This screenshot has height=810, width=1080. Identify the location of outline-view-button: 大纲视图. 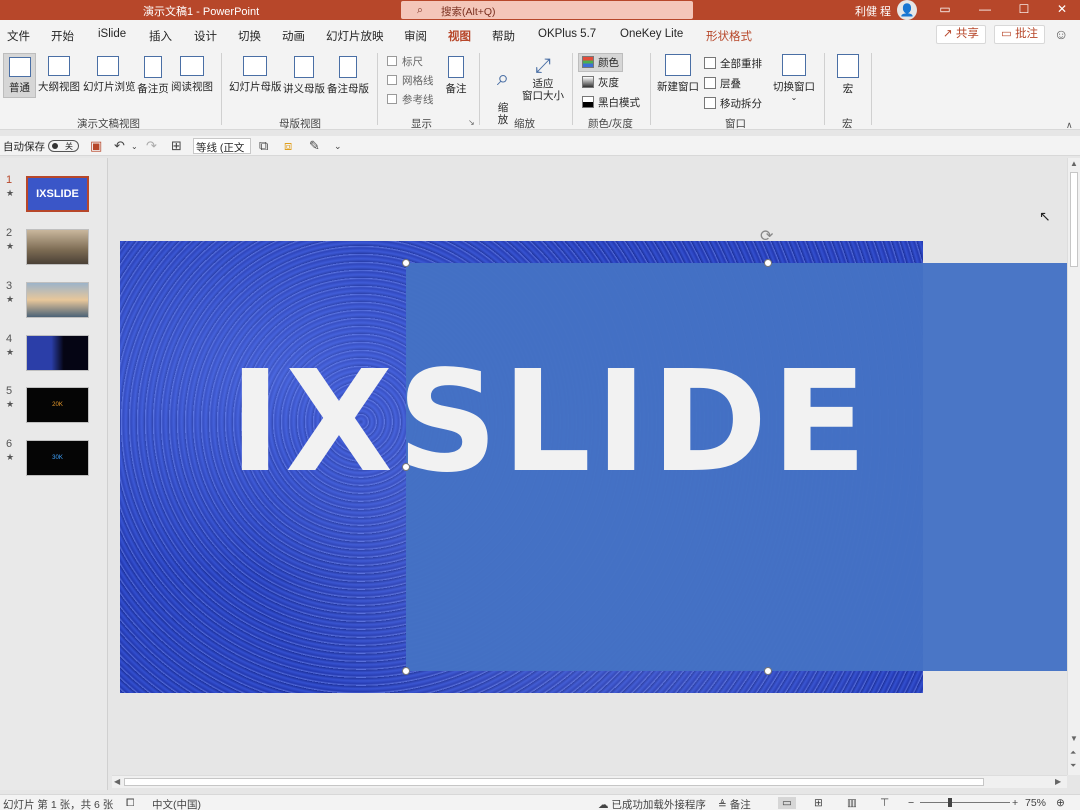
(59, 75).